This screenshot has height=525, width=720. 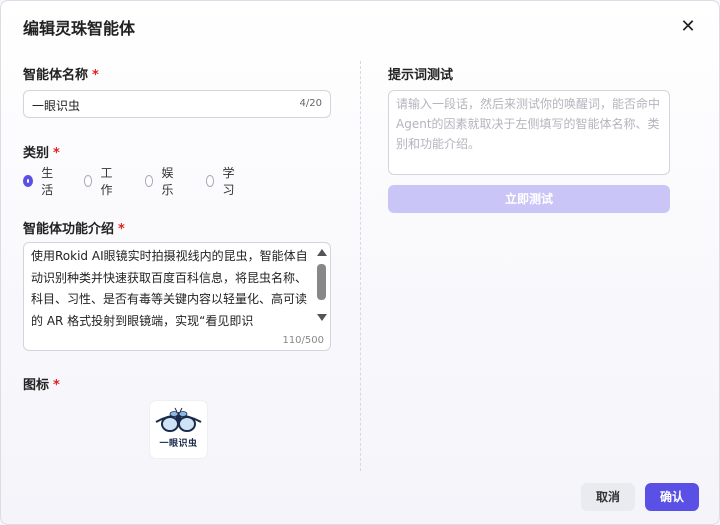 I want to click on category-label: 类别 *, so click(x=41, y=151).